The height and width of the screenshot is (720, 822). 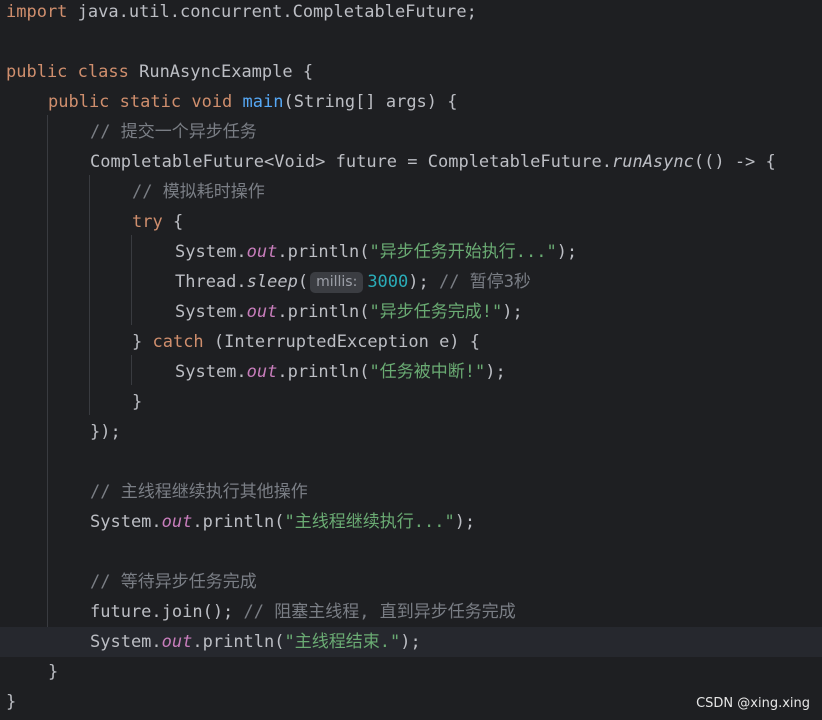 What do you see at coordinates (411, 432) in the screenshot?
I see `code-line: });` at bounding box center [411, 432].